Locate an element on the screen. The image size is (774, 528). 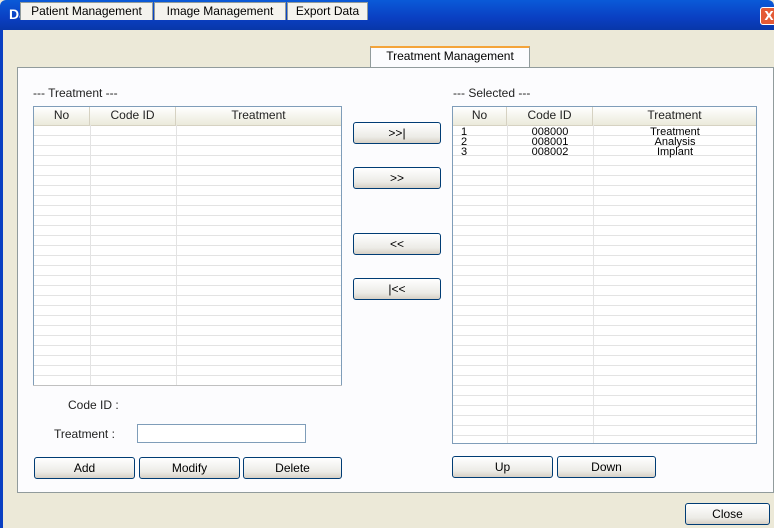
up-button: Up is located at coordinates (502, 467).